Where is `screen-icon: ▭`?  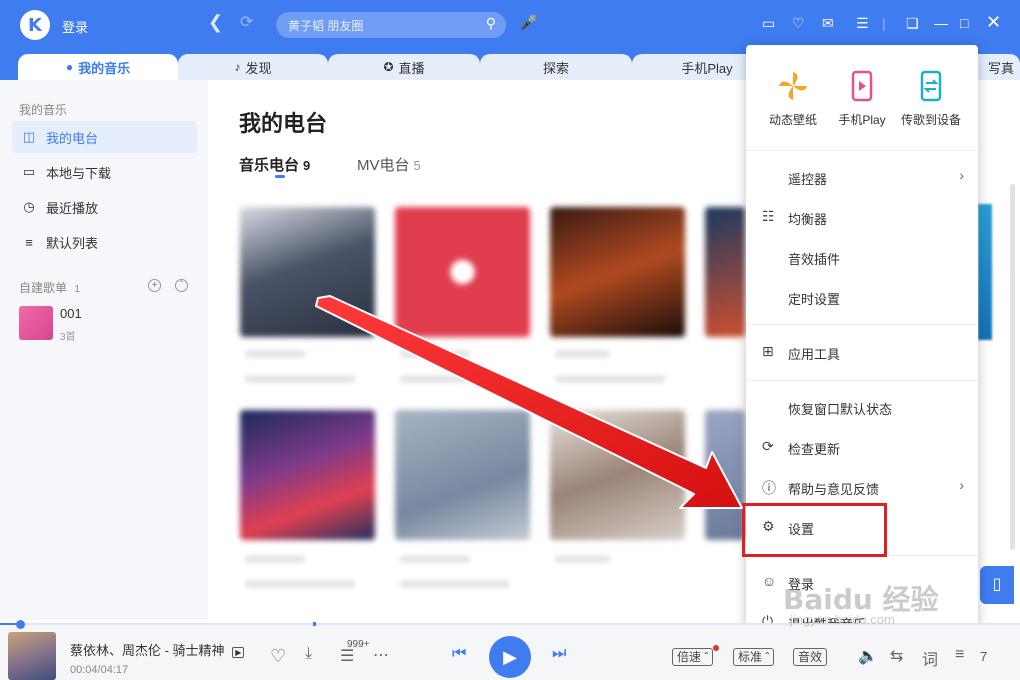 screen-icon: ▭ is located at coordinates (768, 23).